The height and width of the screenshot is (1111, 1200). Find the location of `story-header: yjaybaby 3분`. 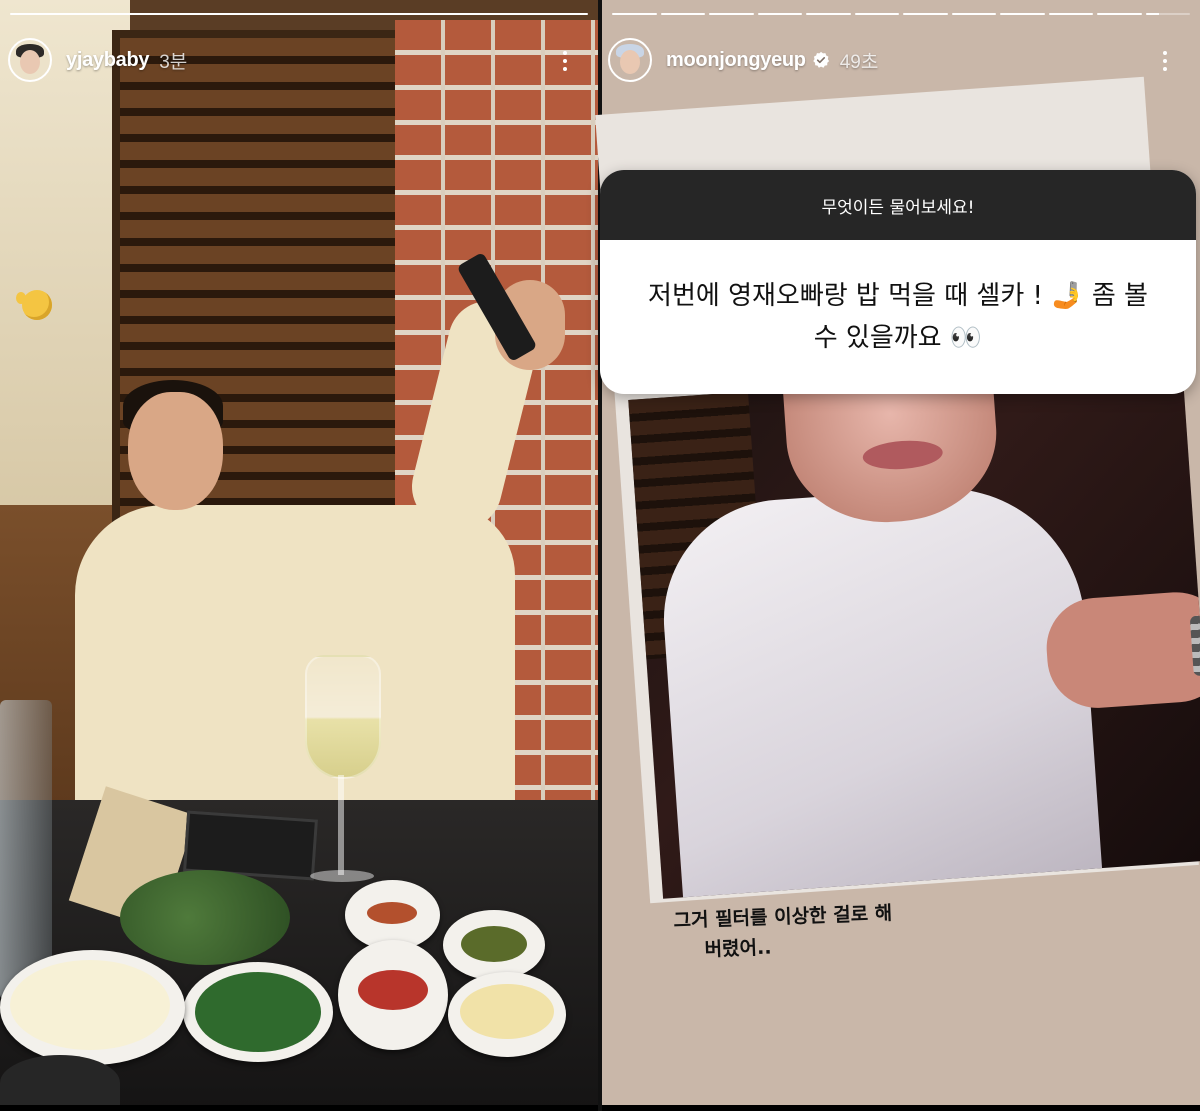

story-header: yjaybaby 3분 is located at coordinates (97, 60).